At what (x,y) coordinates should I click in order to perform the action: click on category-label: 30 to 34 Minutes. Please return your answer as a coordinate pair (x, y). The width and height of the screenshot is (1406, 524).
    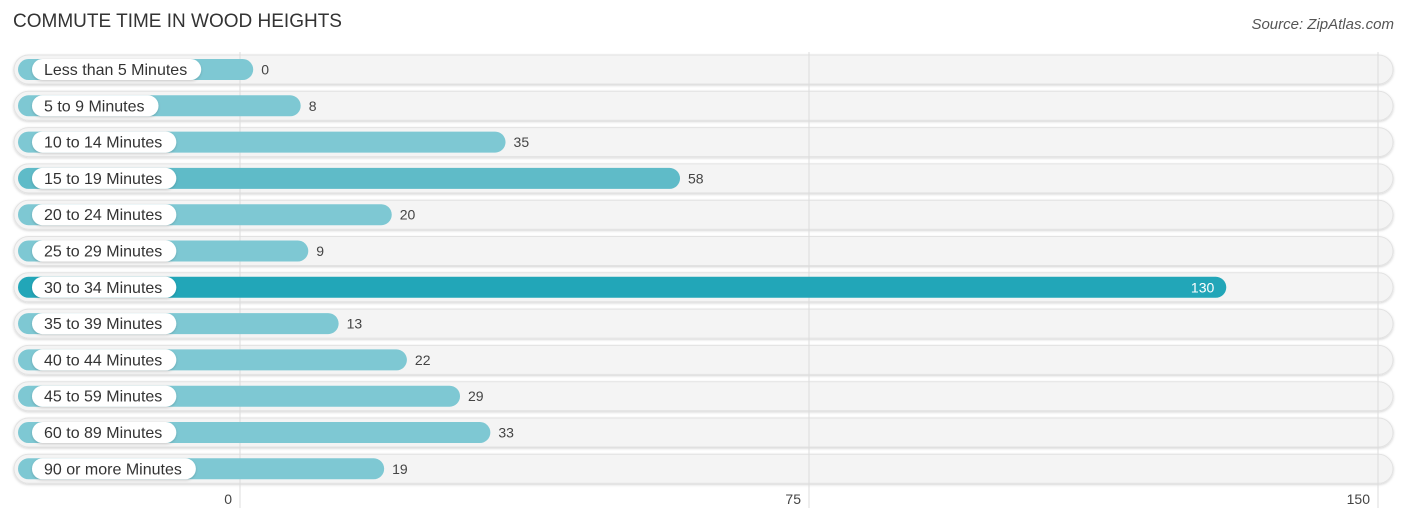
    Looking at the image, I should click on (103, 288).